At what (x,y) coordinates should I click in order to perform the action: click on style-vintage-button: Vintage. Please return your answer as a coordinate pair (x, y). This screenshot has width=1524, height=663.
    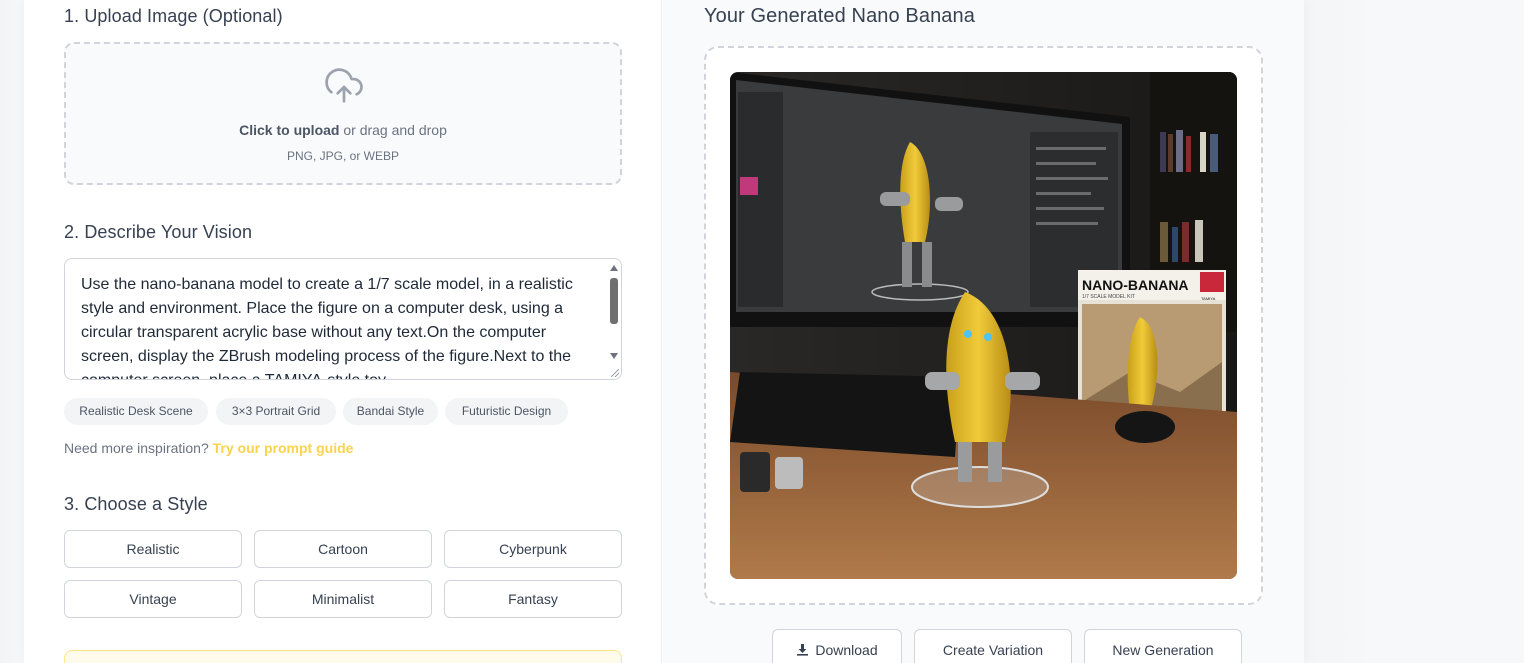
    Looking at the image, I should click on (153, 599).